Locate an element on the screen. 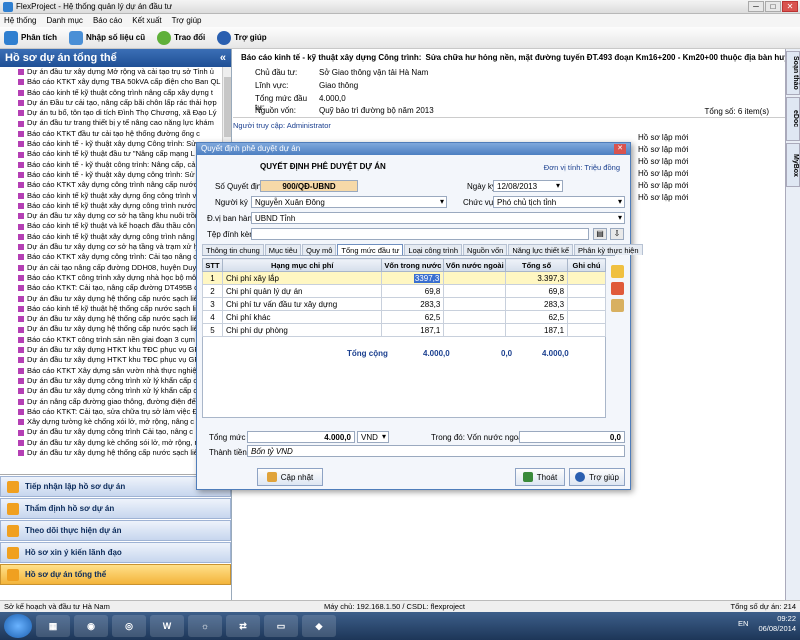 Image resolution: width=800 pixels, height=640 pixels. app-icon-taskbar: ☼ is located at coordinates (205, 626).